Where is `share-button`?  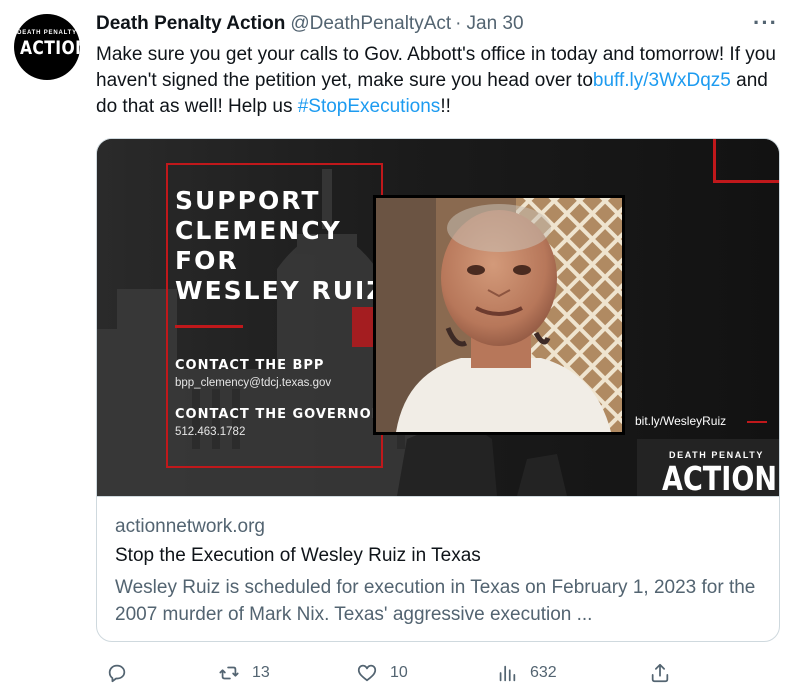 share-button is located at coordinates (660, 673).